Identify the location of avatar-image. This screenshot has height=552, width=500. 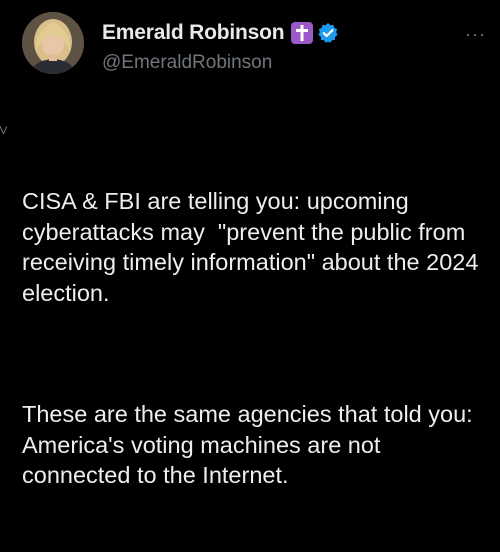
(53, 43).